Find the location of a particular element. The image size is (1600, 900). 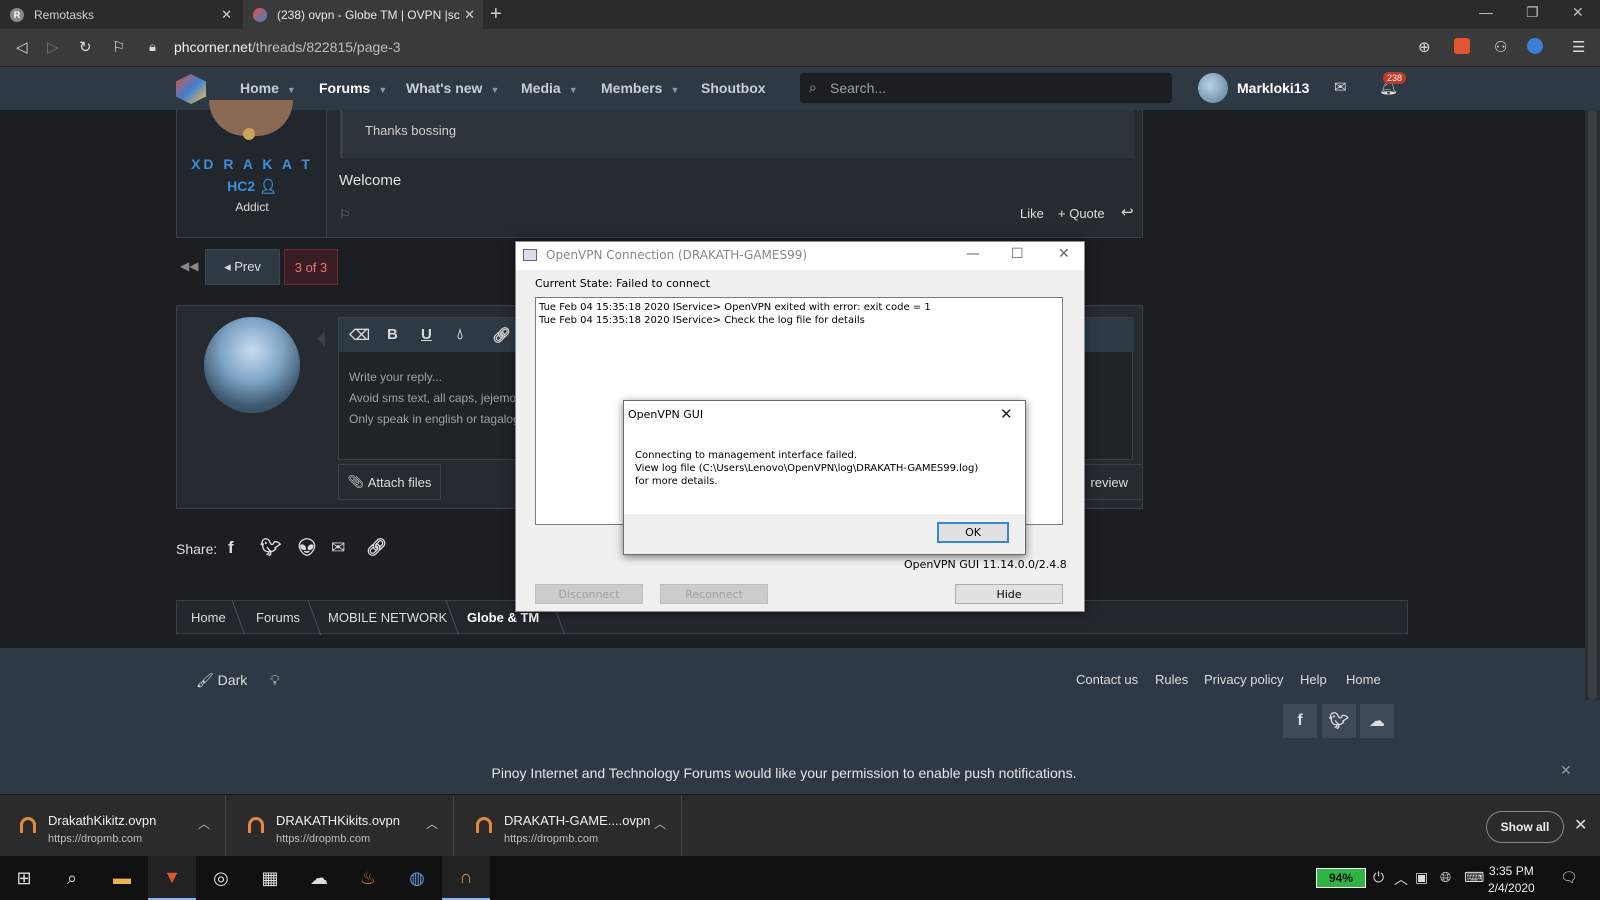

media-player-icon: ◎ is located at coordinates (221, 878).